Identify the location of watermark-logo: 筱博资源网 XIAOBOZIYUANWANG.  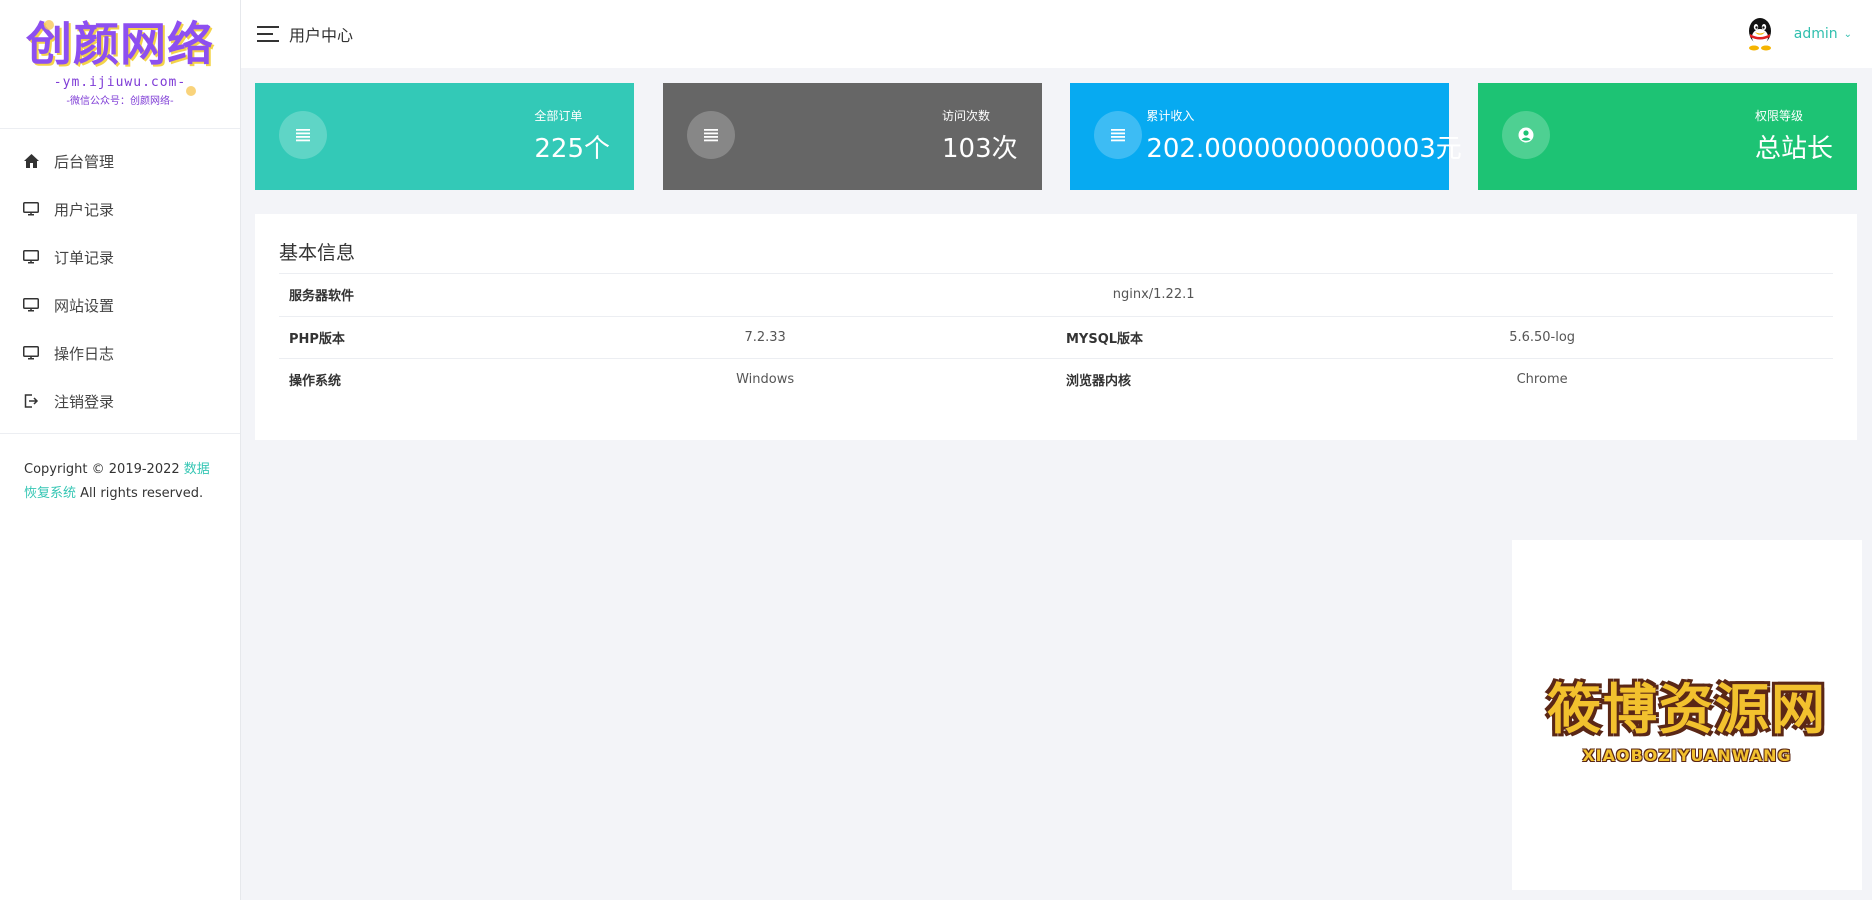
(1687, 715).